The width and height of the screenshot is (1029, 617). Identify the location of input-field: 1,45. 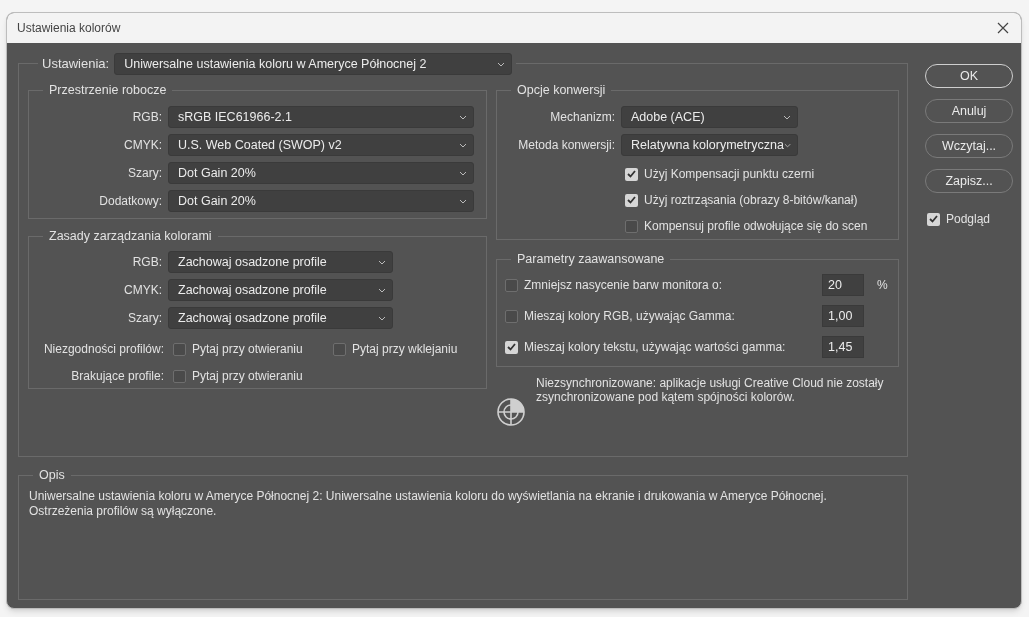
(843, 347).